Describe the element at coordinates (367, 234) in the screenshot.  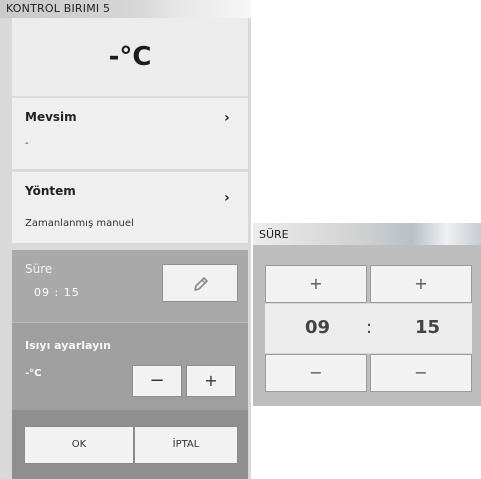
I see `picker-header: SÜRE` at that location.